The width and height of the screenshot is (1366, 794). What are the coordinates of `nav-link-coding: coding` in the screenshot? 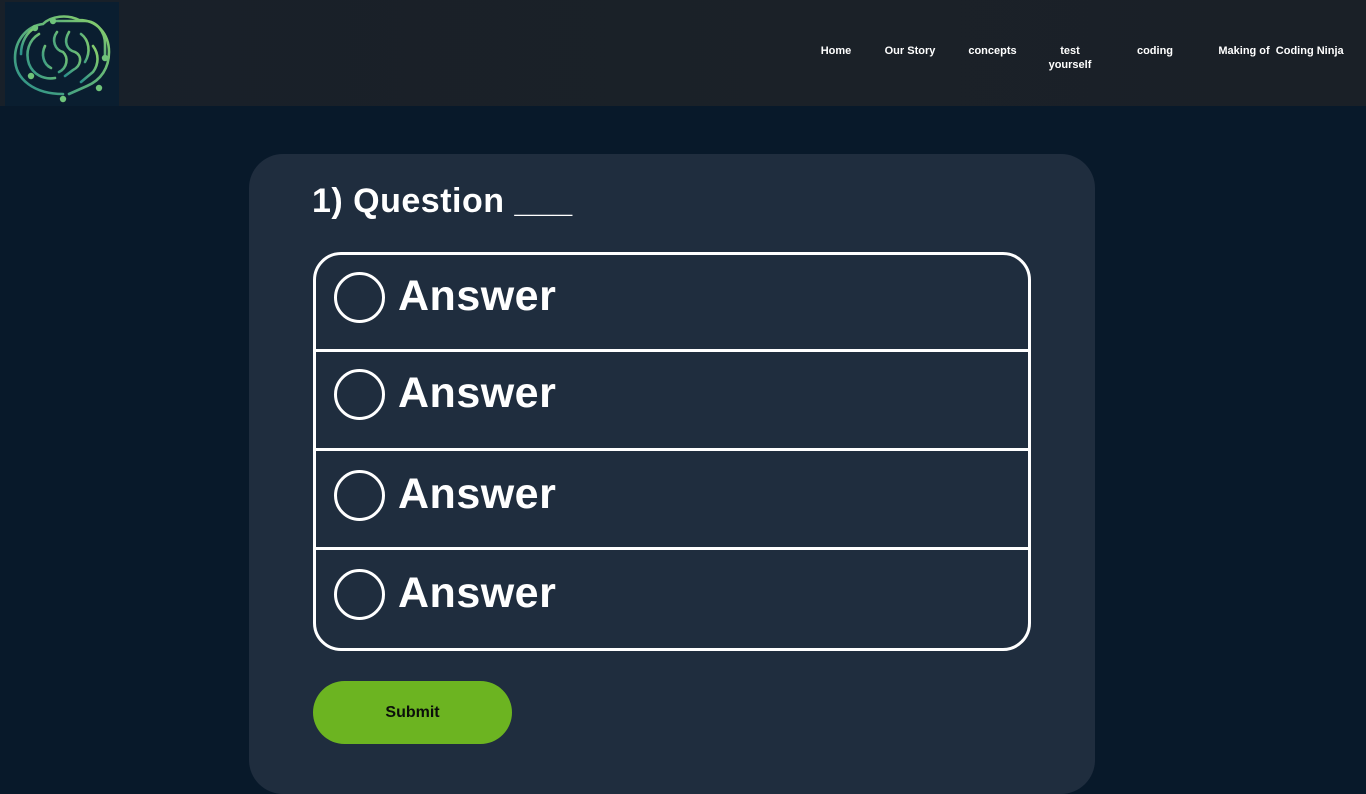 It's located at (1155, 51).